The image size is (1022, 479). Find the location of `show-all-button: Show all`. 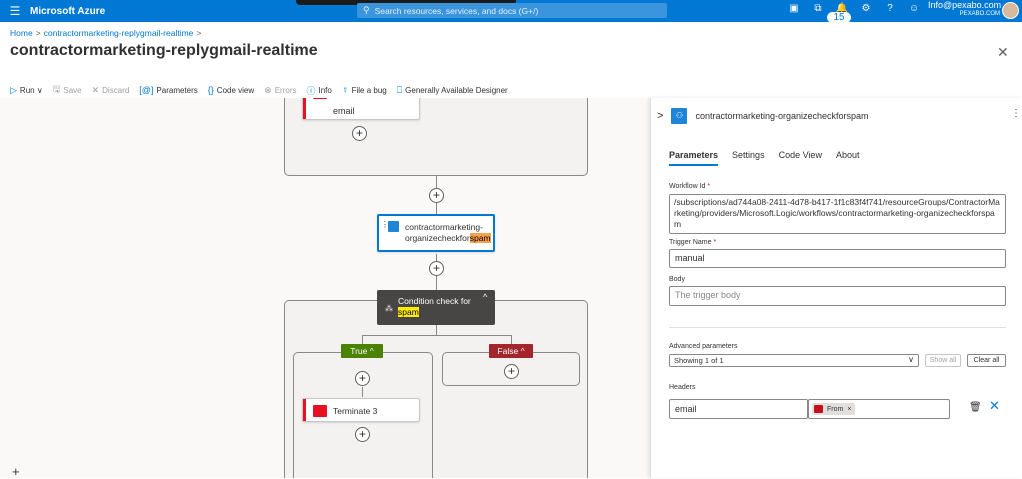

show-all-button: Show all is located at coordinates (943, 360).